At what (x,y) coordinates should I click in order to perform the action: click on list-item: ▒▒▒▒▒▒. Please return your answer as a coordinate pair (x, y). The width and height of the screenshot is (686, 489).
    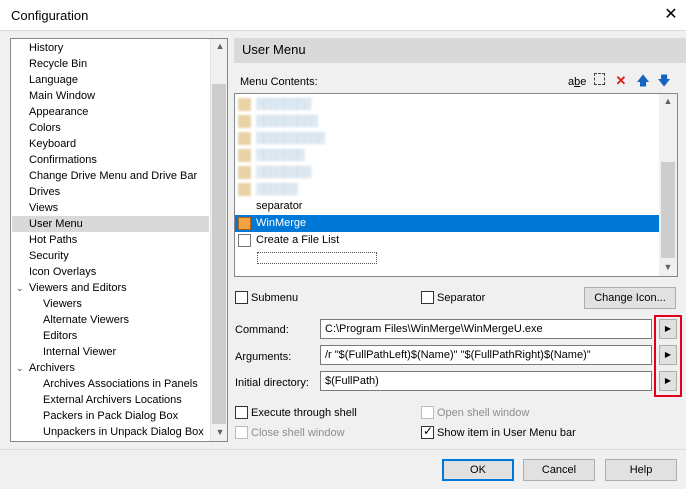
    Looking at the image, I should click on (266, 189).